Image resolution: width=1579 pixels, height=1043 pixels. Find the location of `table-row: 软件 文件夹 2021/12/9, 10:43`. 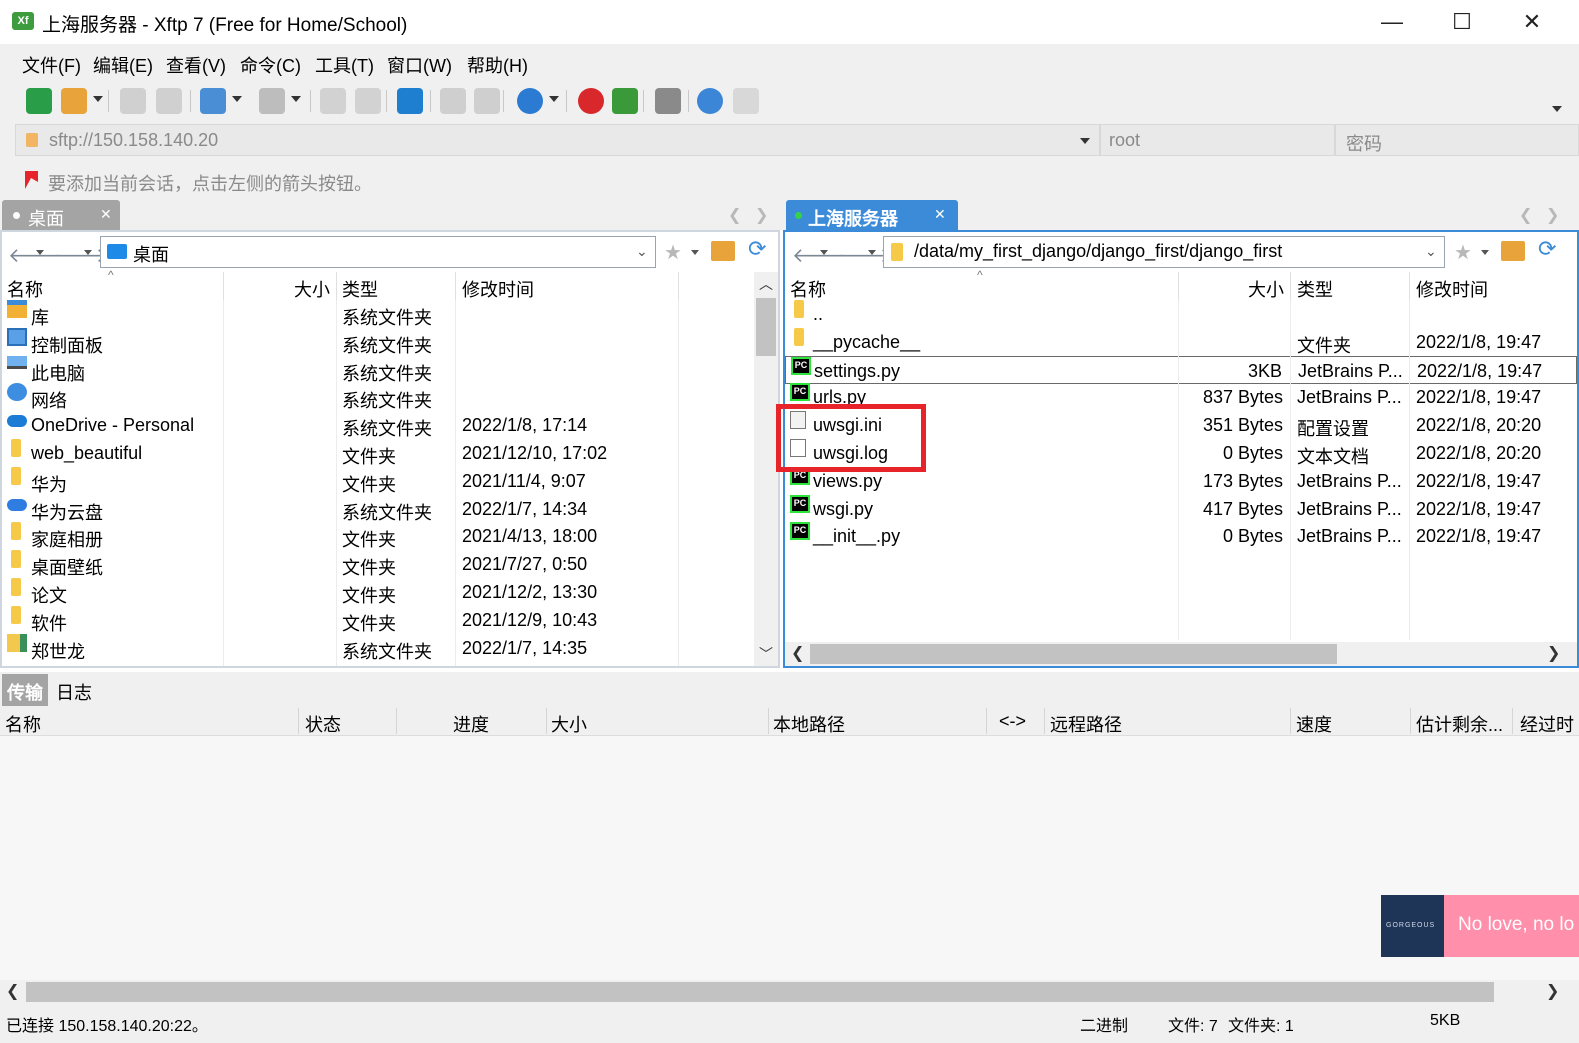

table-row: 软件 文件夹 2021/12/9, 10:43 is located at coordinates (378, 619).